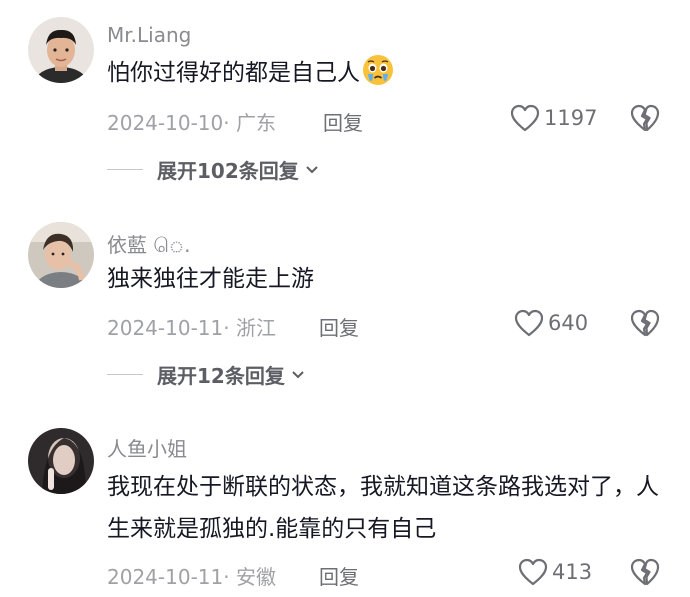 The image size is (690, 597). Describe the element at coordinates (383, 508) in the screenshot. I see `comment-text: 我现在处于断联的状态，我就知道这条路我选对了，人生来就是孤独的.能靠的只有自己` at that location.